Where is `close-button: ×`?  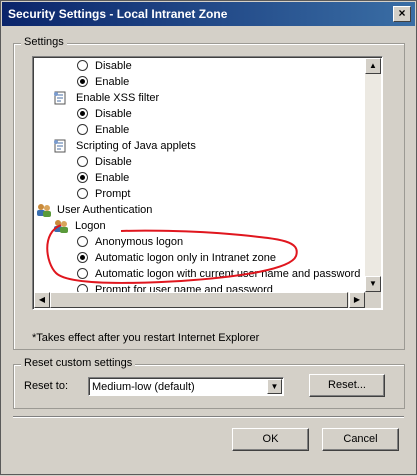 close-button: × is located at coordinates (402, 14).